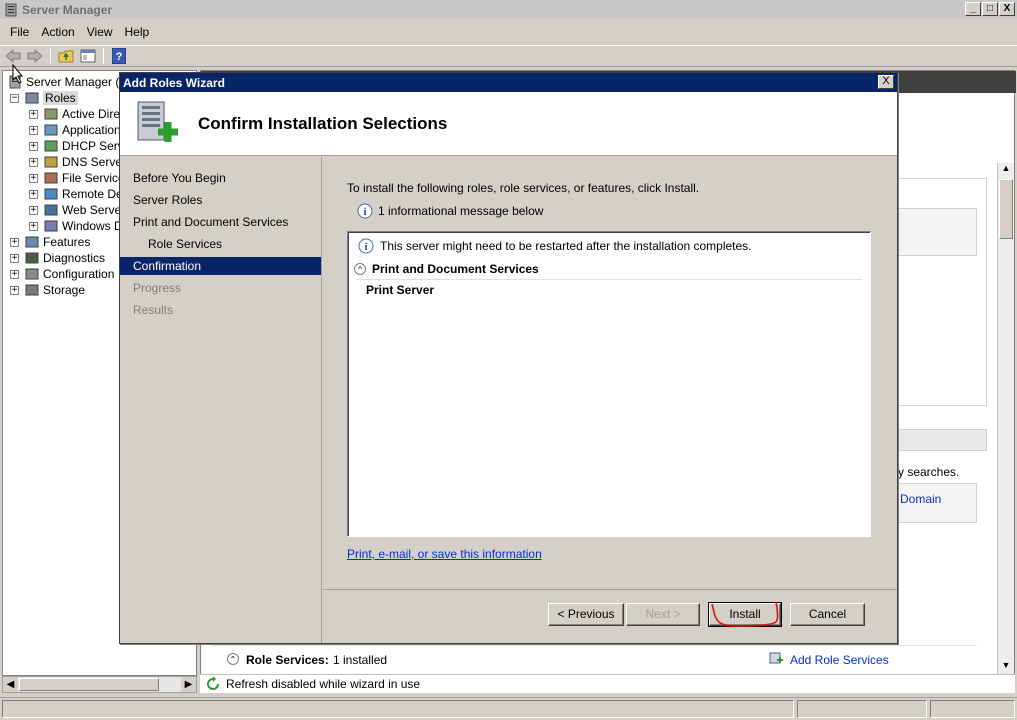 The width and height of the screenshot is (1017, 720). I want to click on tree-item: + DNS Server, so click(77, 162).